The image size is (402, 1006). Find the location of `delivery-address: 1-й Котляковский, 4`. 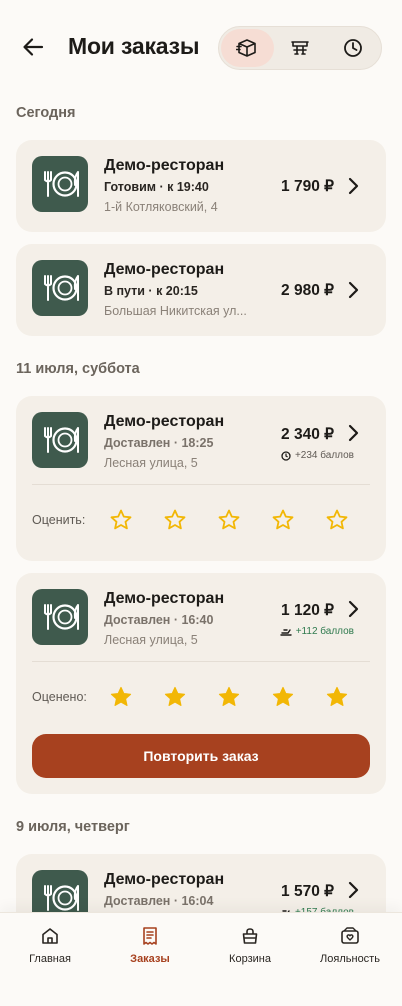

delivery-address: 1-й Котляковский, 4 is located at coordinates (161, 207).